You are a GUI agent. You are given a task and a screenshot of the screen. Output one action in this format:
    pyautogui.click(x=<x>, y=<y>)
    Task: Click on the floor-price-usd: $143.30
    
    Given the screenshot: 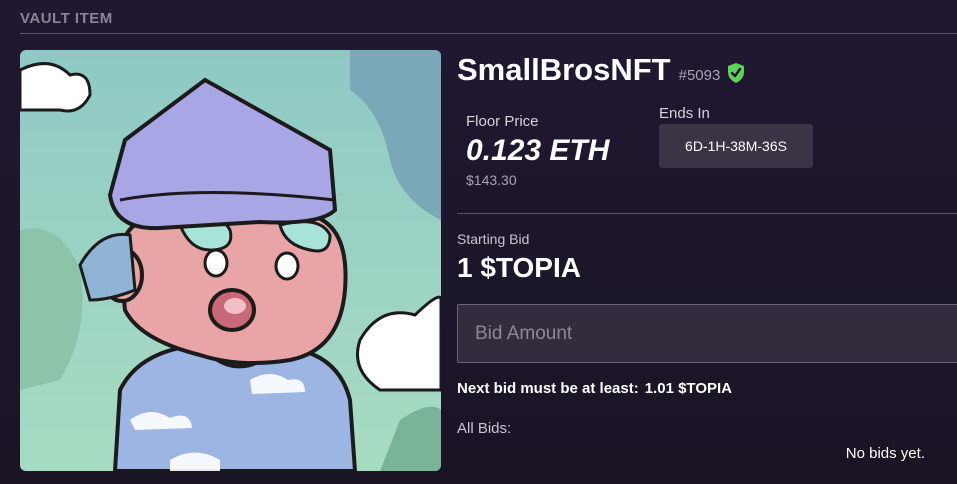 What is the action you would take?
    pyautogui.click(x=491, y=180)
    